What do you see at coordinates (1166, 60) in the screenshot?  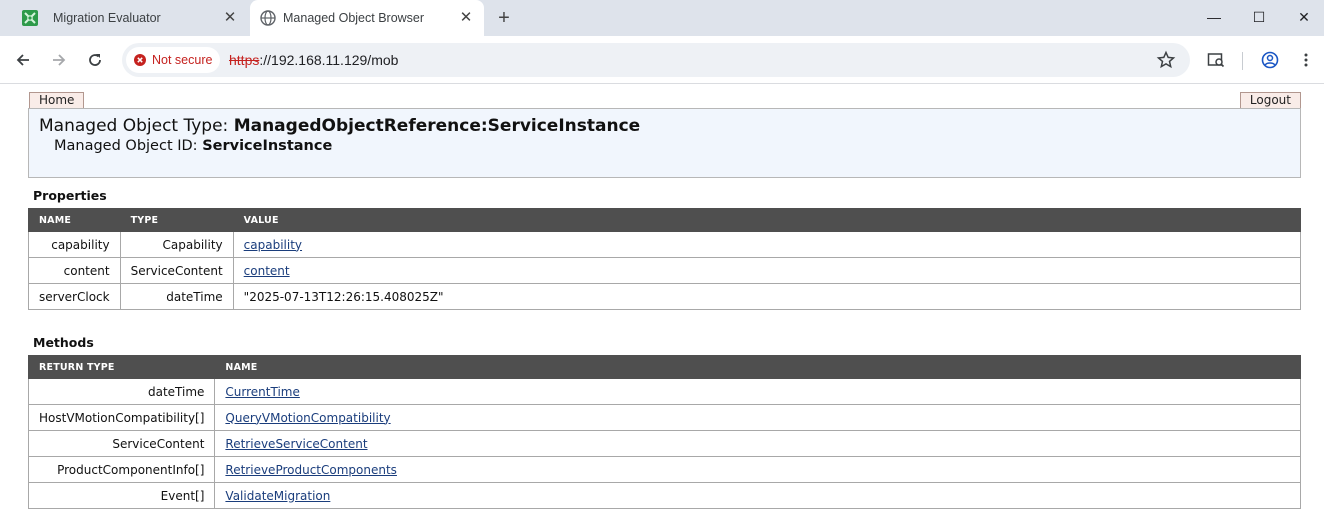 I see `bookmark-star-icon` at bounding box center [1166, 60].